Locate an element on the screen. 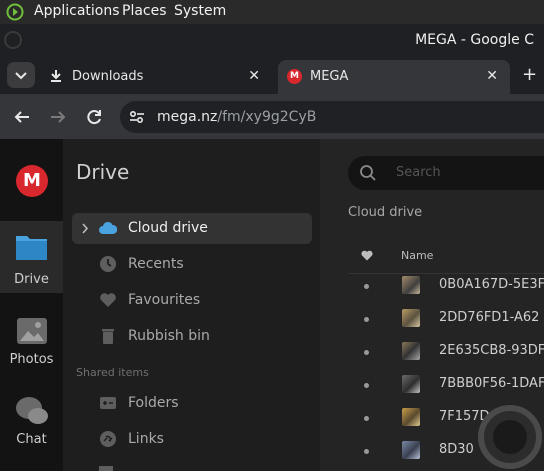 The image size is (544, 471). file-name: 7BBB0F56-1DAF is located at coordinates (491, 383).